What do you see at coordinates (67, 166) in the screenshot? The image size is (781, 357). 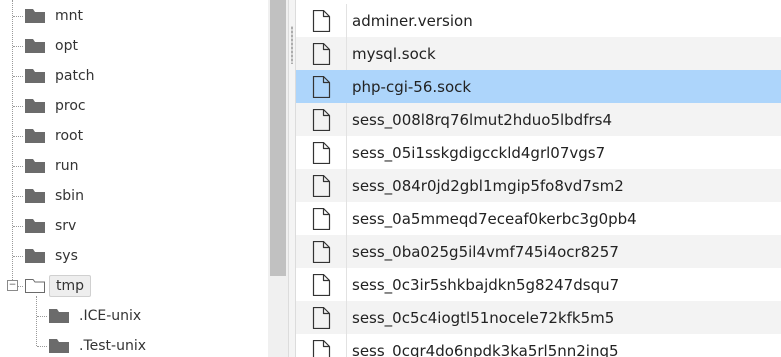 I see `tree-item-label: run` at bounding box center [67, 166].